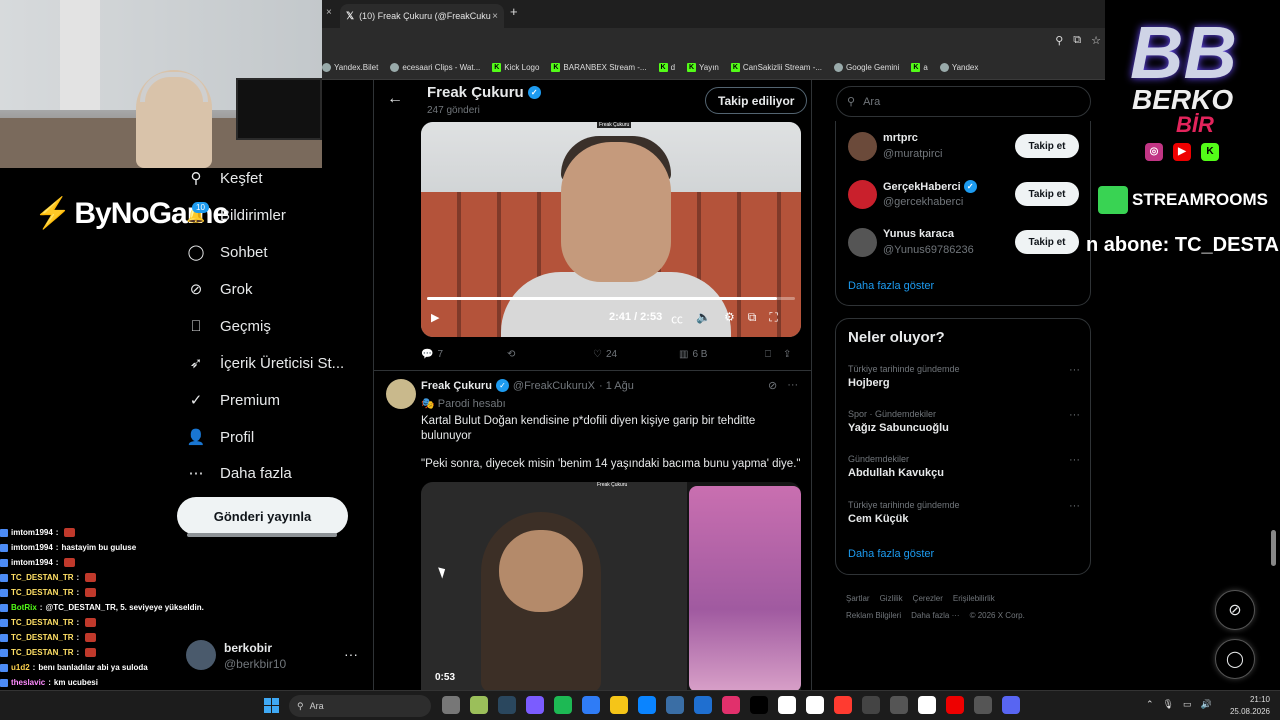  What do you see at coordinates (422, 16) in the screenshot?
I see `browser-tab: 𝕏 (10) Freak Çukuru (@FreakCuku ×` at bounding box center [422, 16].